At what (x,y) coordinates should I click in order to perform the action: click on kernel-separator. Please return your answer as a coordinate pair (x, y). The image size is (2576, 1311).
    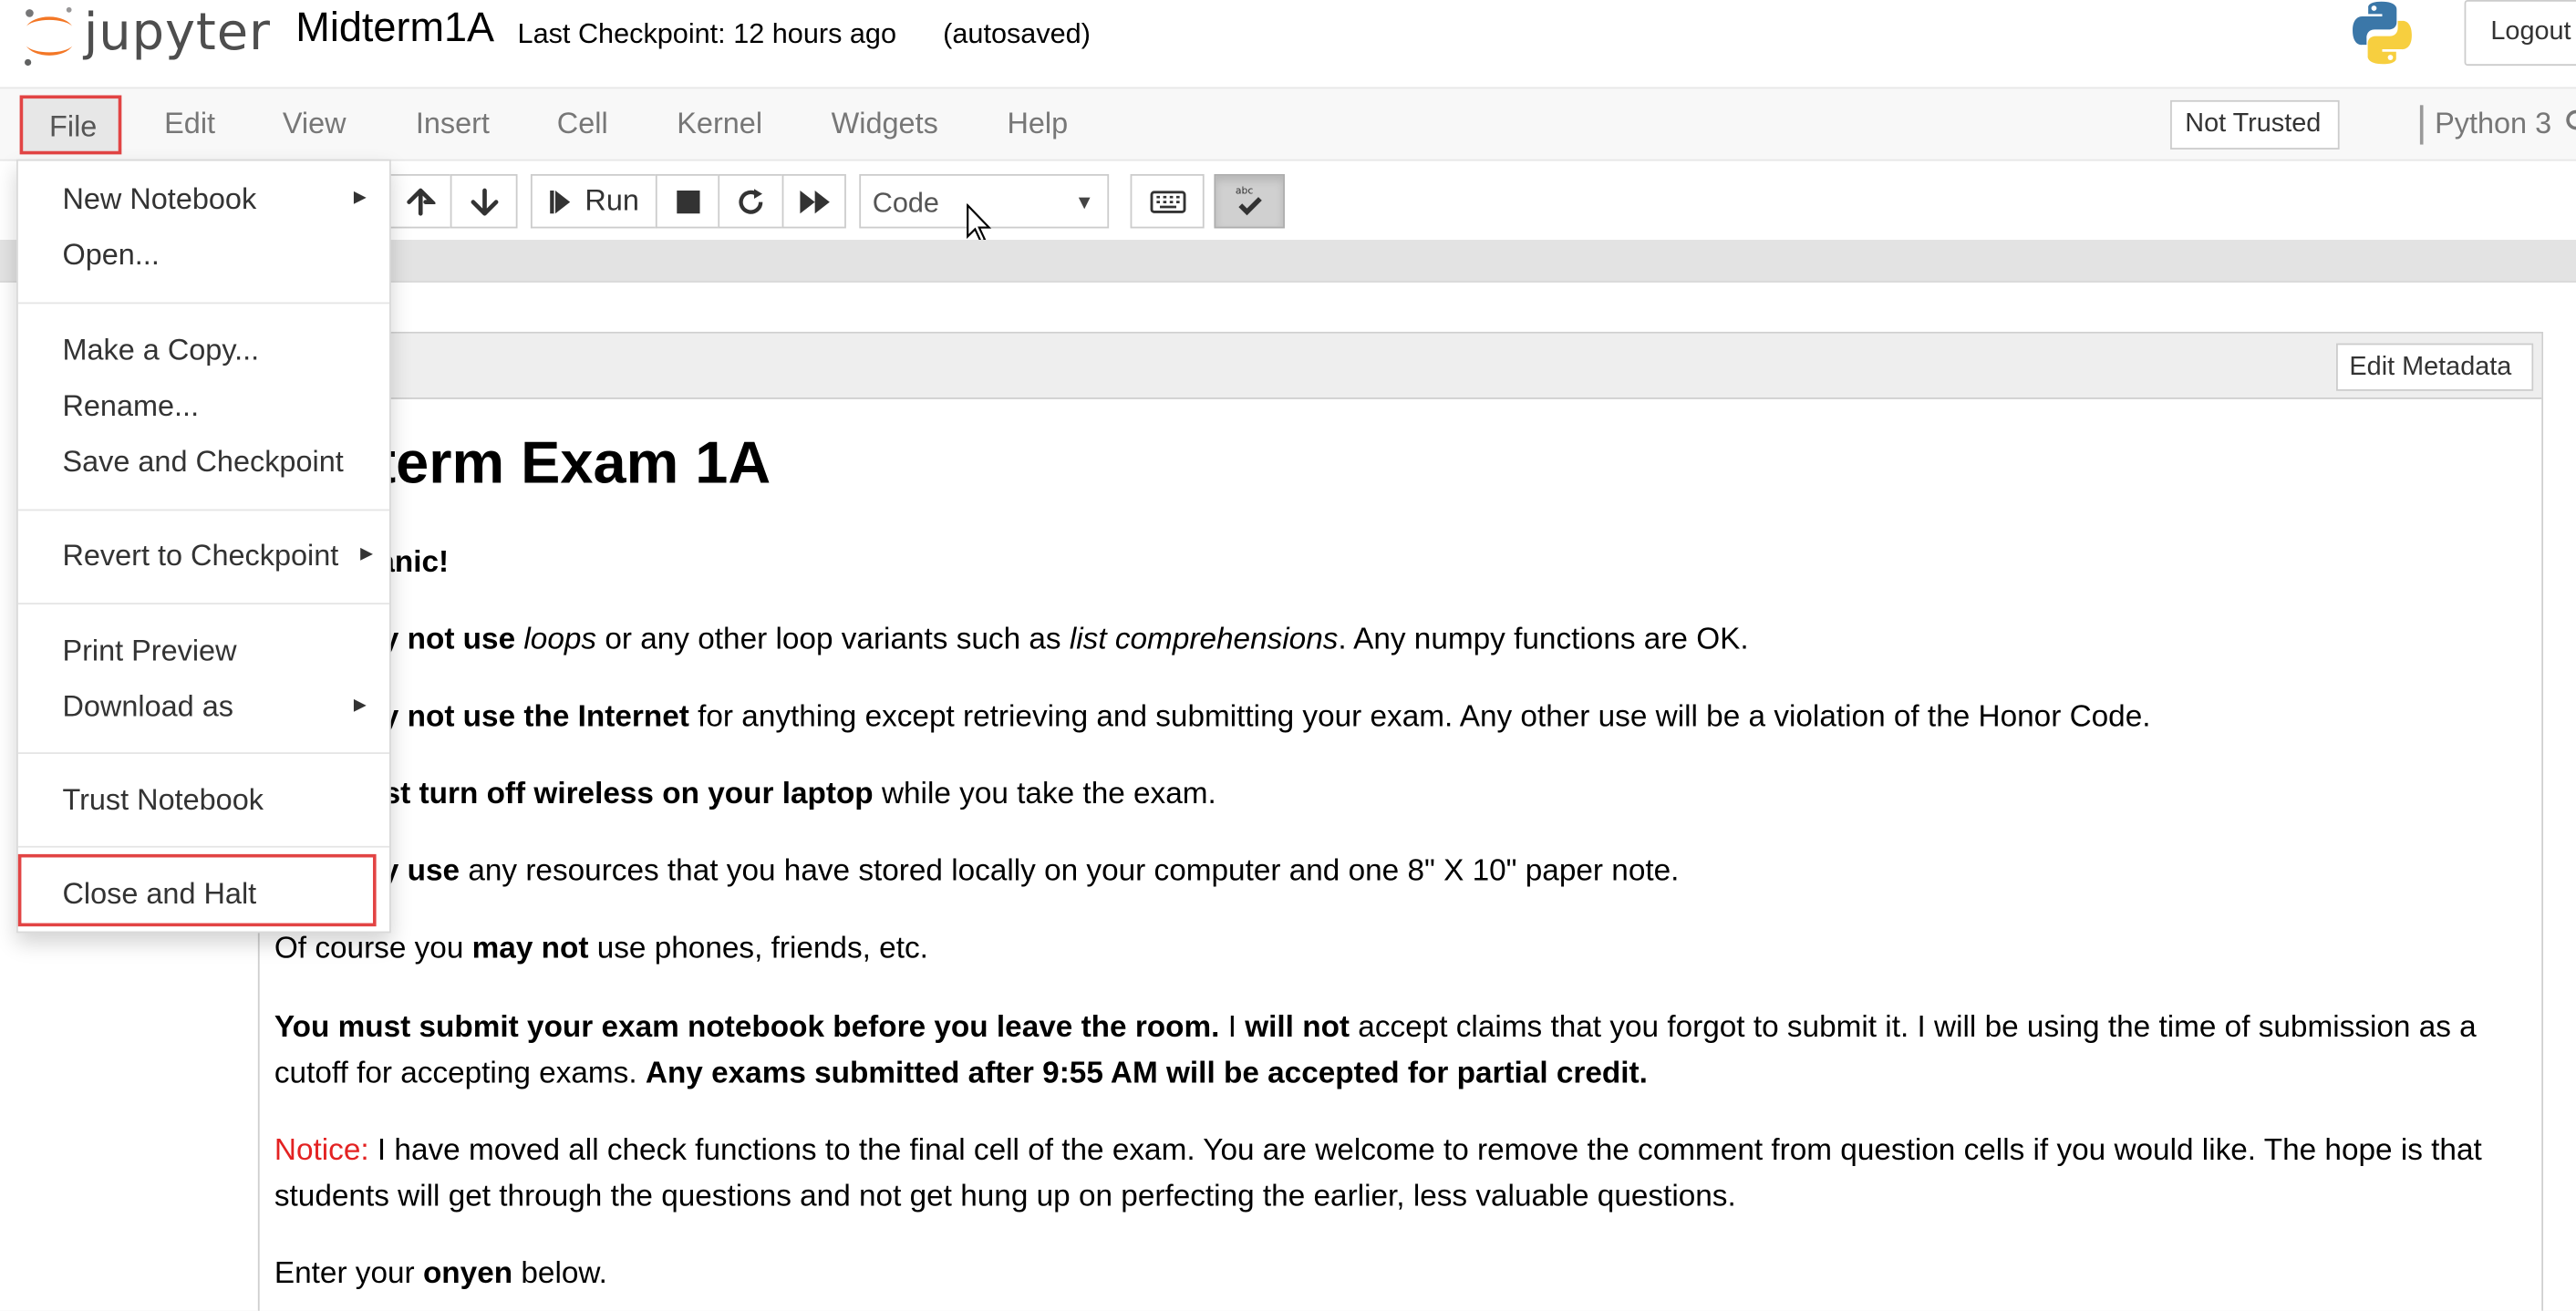
    Looking at the image, I should click on (2421, 125).